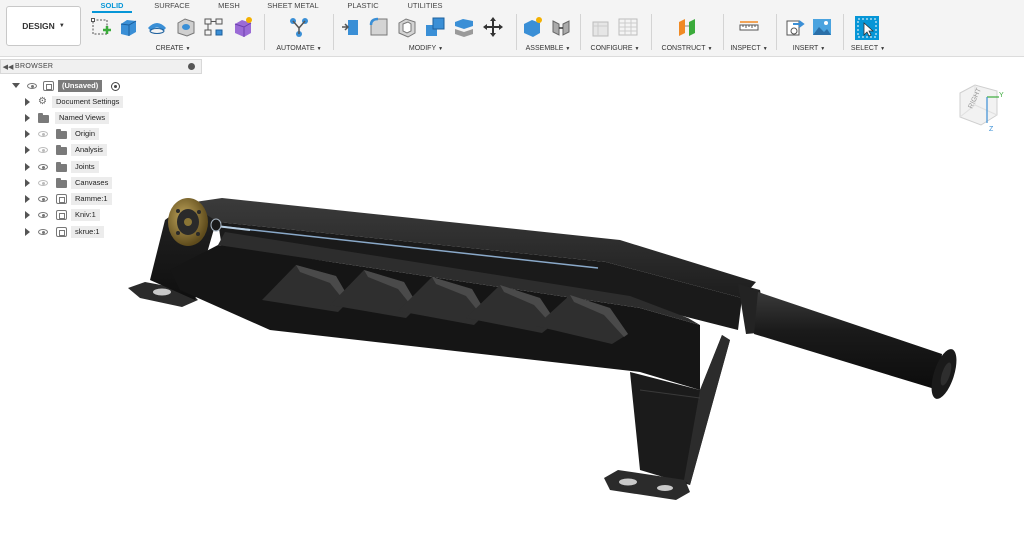  What do you see at coordinates (299, 27) in the screenshot?
I see `automate-icon` at bounding box center [299, 27].